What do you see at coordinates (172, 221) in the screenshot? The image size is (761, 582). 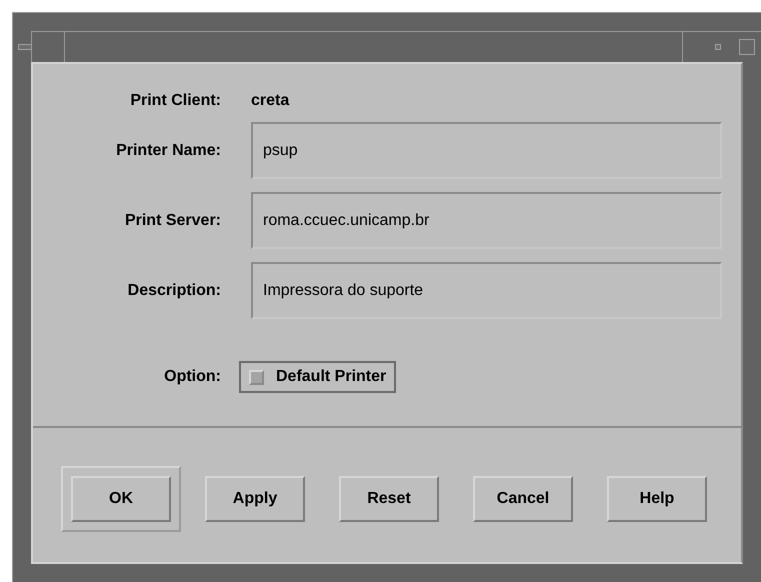 I see `field-label: Print Server:` at bounding box center [172, 221].